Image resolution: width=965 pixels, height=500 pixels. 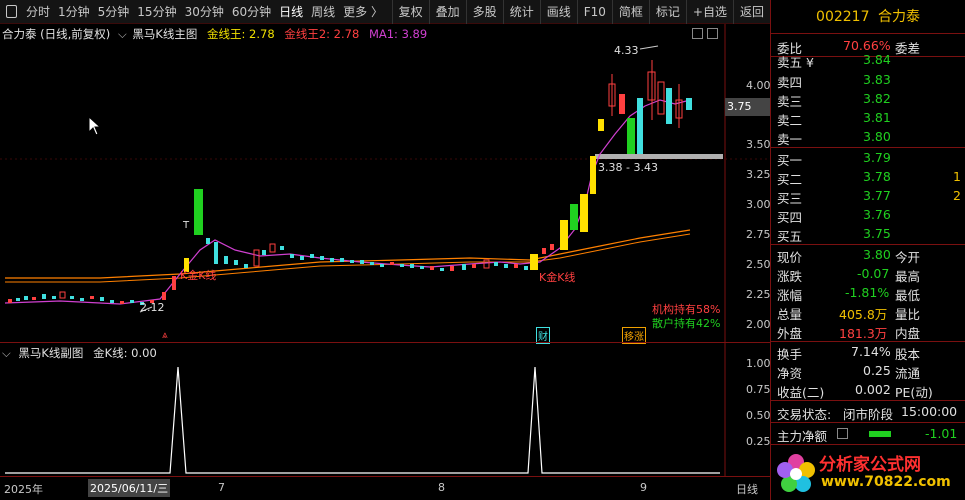 What do you see at coordinates (802, 436) in the screenshot?
I see `net-label: 主力净额` at bounding box center [802, 436].